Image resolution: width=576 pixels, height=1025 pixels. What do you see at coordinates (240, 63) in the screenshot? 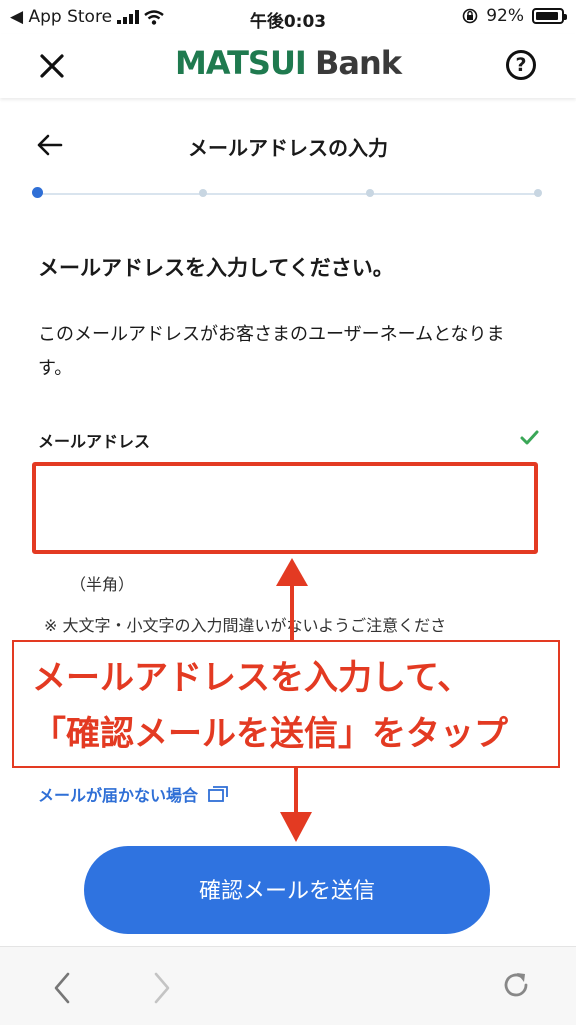
I see `logo-brand: MATSUI` at bounding box center [240, 63].